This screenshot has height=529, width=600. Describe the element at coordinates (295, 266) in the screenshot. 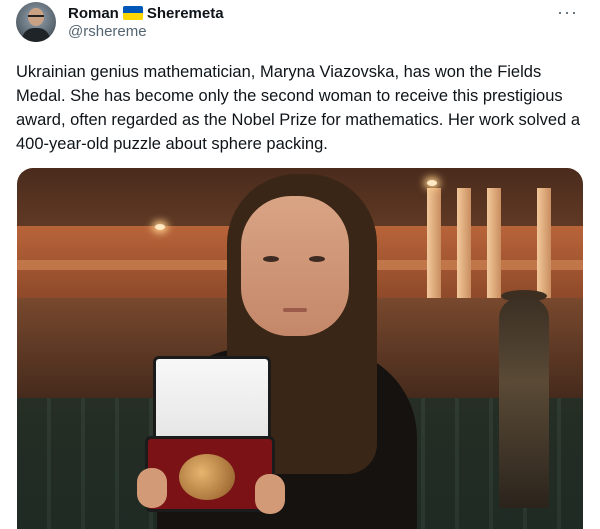

I see `image-woman-face` at that location.